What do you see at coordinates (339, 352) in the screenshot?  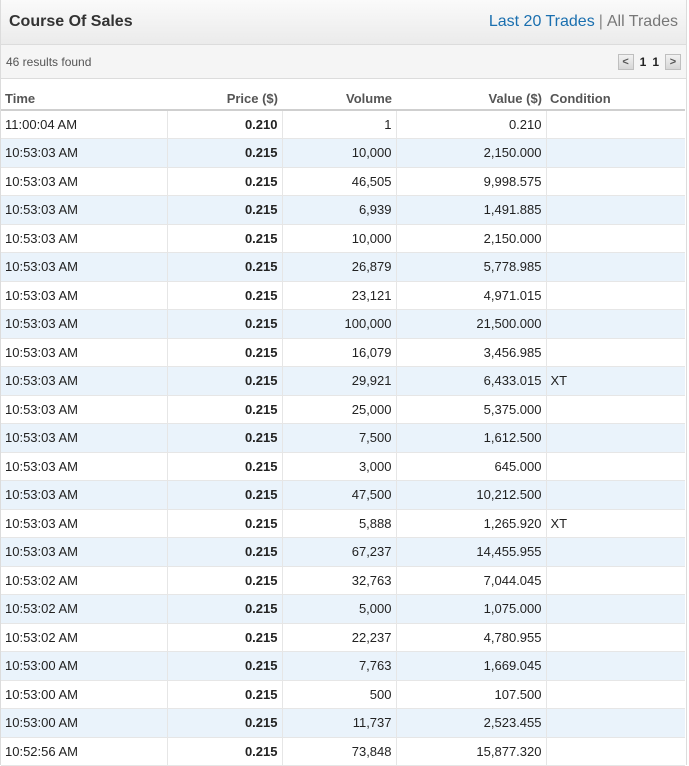 I see `cell-volume: 16,079` at bounding box center [339, 352].